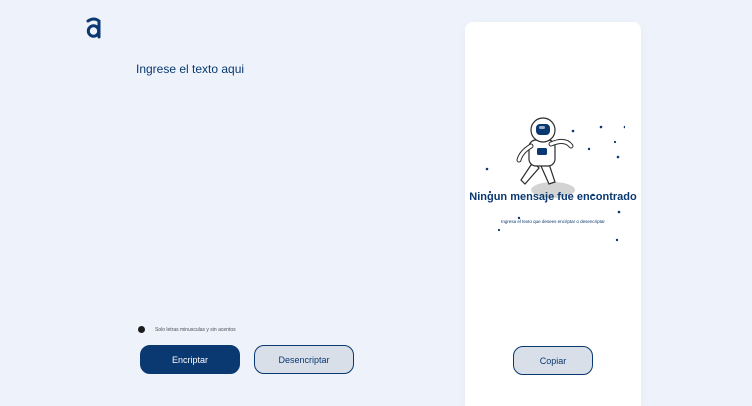  What do you see at coordinates (304, 359) in the screenshot?
I see `decrypt-button: Desencriptar` at bounding box center [304, 359].